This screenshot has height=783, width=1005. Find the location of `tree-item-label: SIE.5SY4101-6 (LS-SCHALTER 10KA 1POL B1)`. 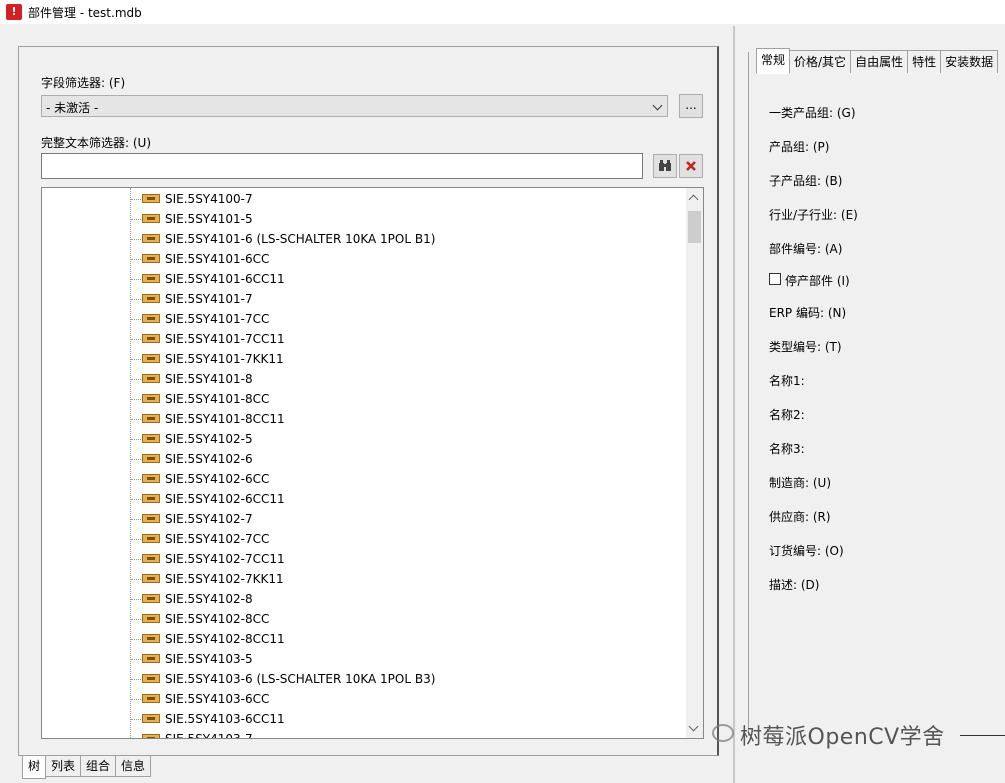

tree-item-label: SIE.5SY4101-6 (LS-SCHALTER 10KA 1POL B1) is located at coordinates (300, 239).